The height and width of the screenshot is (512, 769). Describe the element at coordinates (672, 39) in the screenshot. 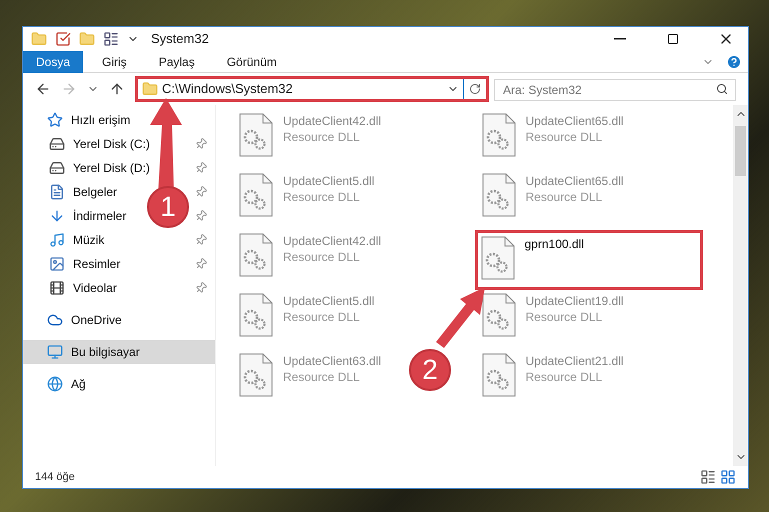

I see `maximize-icon` at that location.